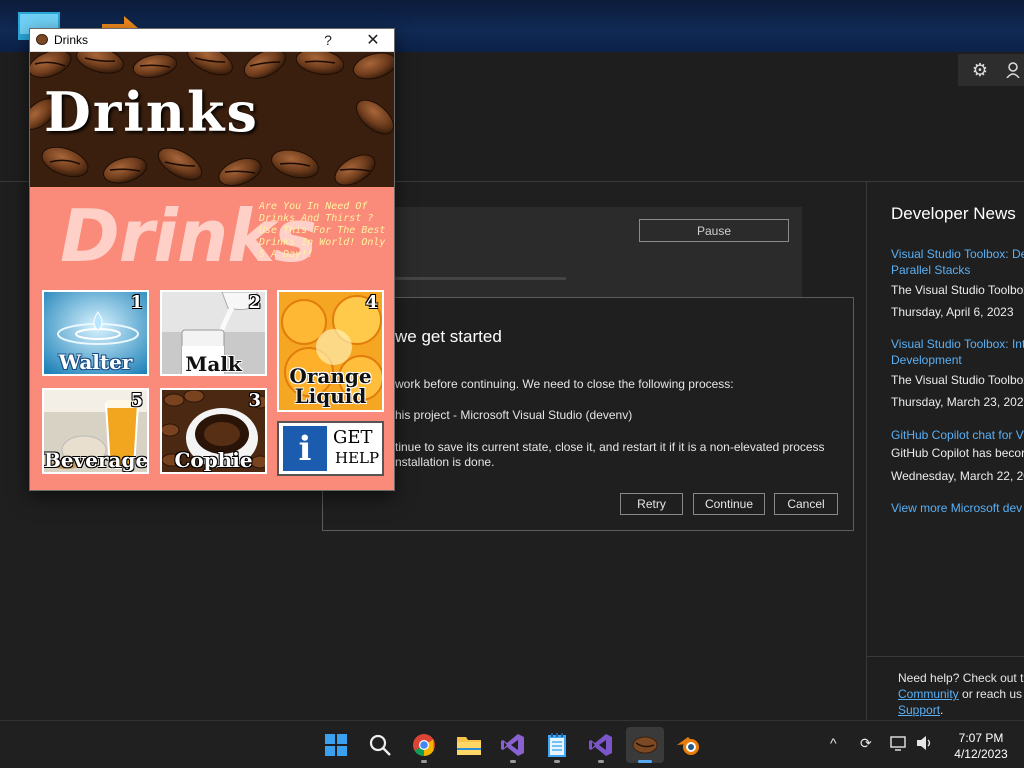 The width and height of the screenshot is (1024, 768). Describe the element at coordinates (328, 40) in the screenshot. I see `help-button: ?` at that location.